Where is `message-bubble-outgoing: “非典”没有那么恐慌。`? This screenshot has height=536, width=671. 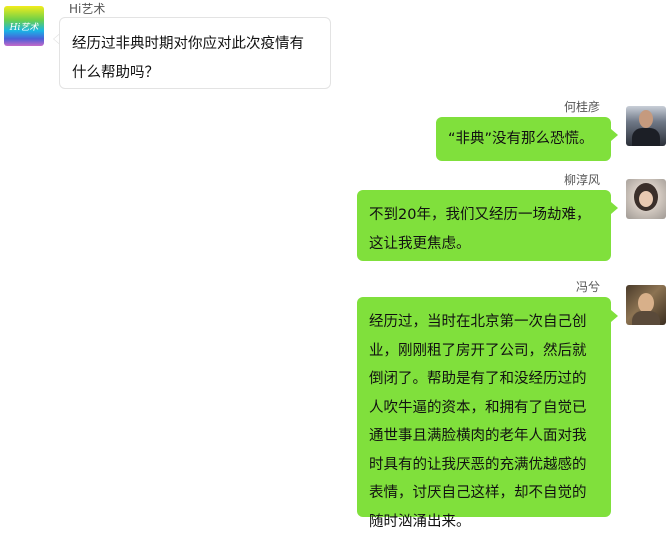
message-bubble-outgoing: “非典”没有那么恐慌。 is located at coordinates (523, 139).